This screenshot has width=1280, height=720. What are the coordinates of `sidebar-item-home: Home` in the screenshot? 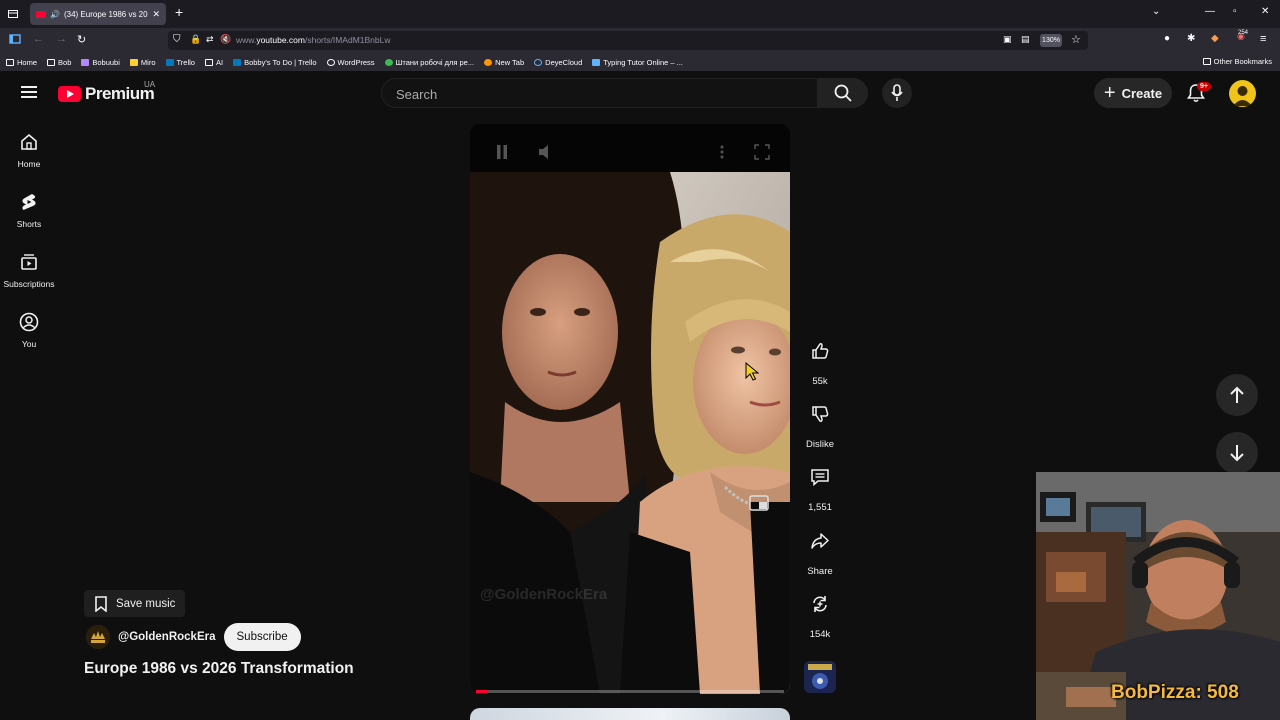 It's located at (29, 150).